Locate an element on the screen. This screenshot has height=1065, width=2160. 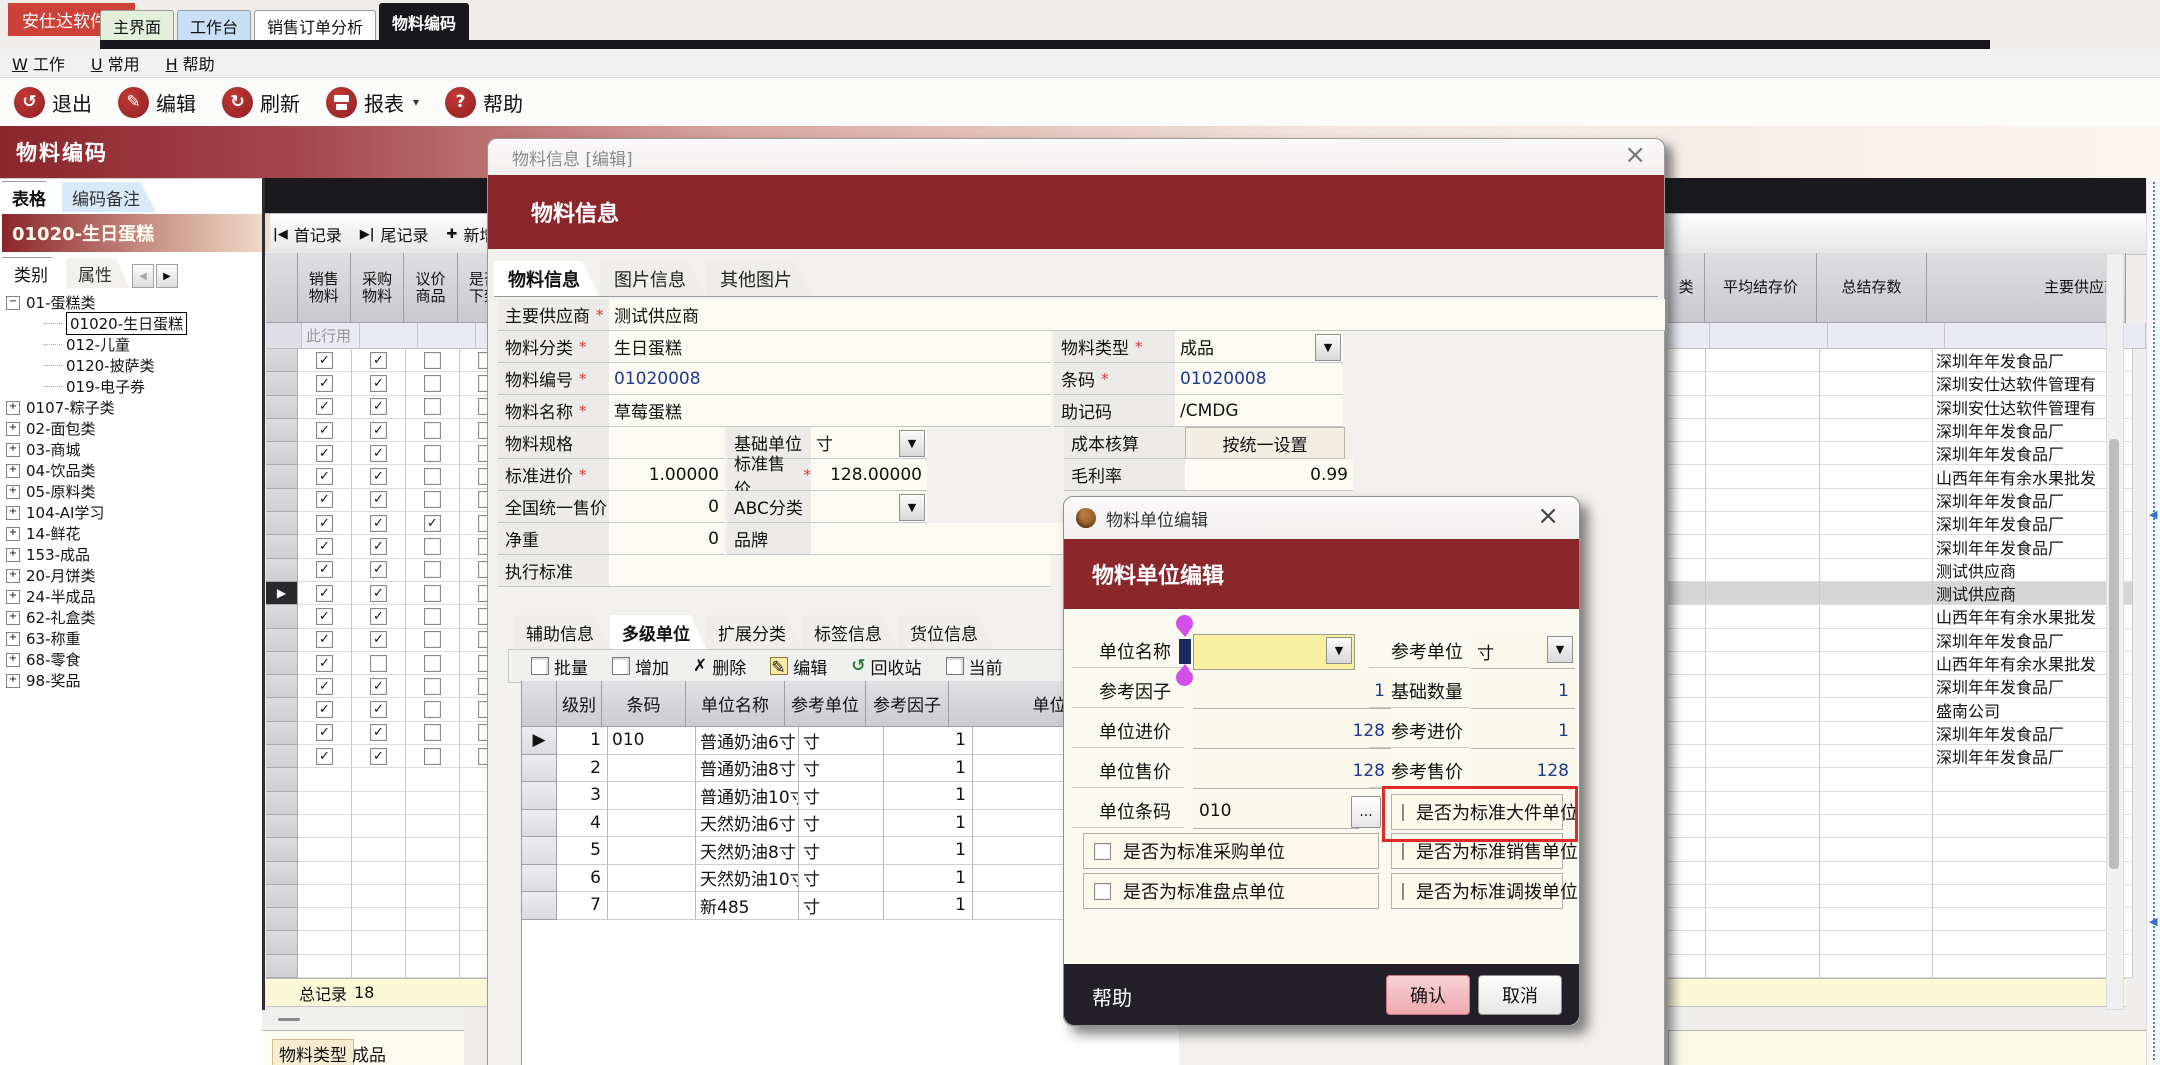
unit-toolbar-button: 批量 is located at coordinates (559, 666).